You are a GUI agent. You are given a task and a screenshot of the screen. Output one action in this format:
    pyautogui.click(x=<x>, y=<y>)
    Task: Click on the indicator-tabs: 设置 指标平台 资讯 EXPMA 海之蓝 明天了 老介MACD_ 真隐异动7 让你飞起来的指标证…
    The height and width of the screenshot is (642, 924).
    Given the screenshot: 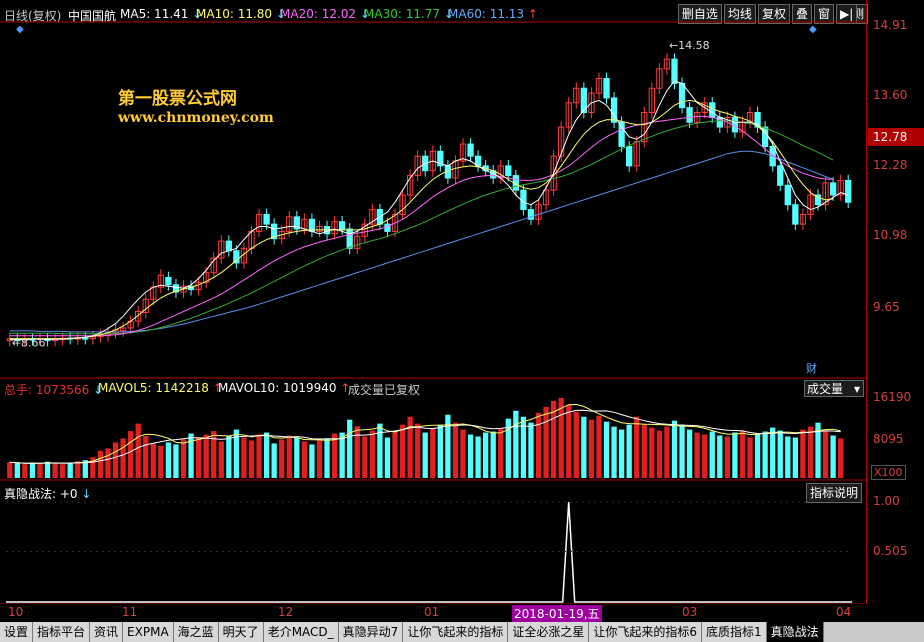 What is the action you would take?
    pyautogui.click(x=462, y=632)
    